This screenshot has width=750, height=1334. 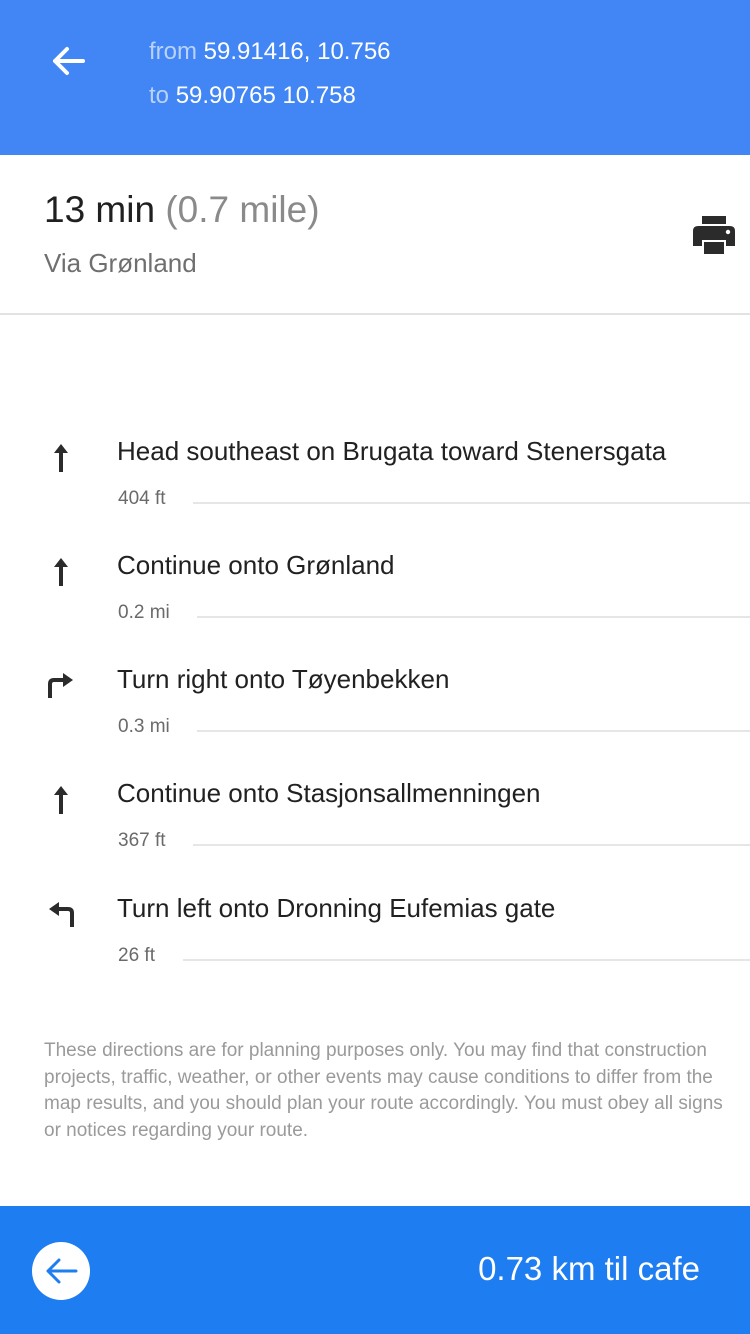 What do you see at coordinates (297, 51) in the screenshot?
I see `from-coordinates: 59.91416, 10.756` at bounding box center [297, 51].